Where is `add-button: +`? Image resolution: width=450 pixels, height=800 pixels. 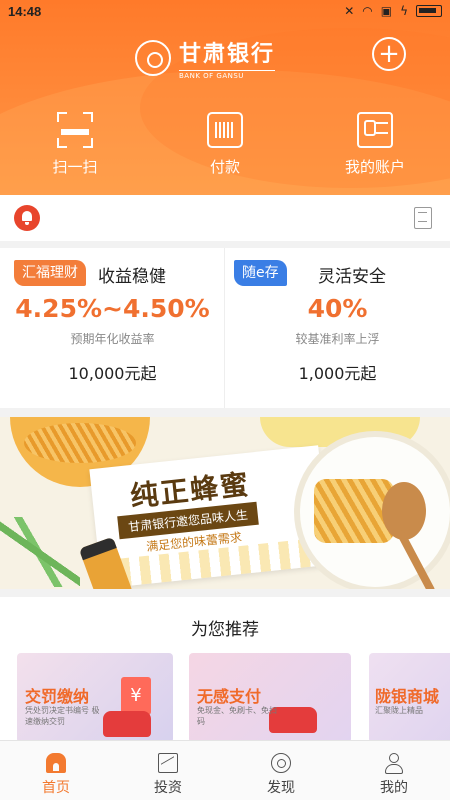 add-button: + is located at coordinates (389, 54).